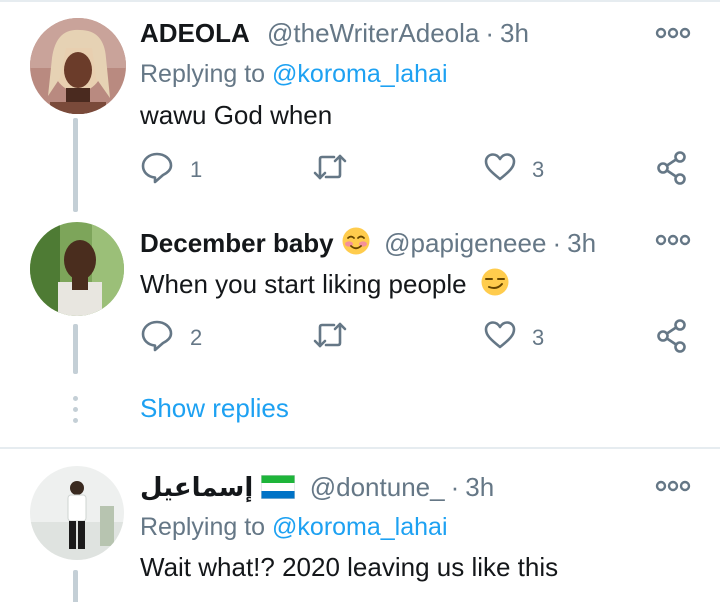  Describe the element at coordinates (465, 243) in the screenshot. I see `username: @papigeneee` at that location.